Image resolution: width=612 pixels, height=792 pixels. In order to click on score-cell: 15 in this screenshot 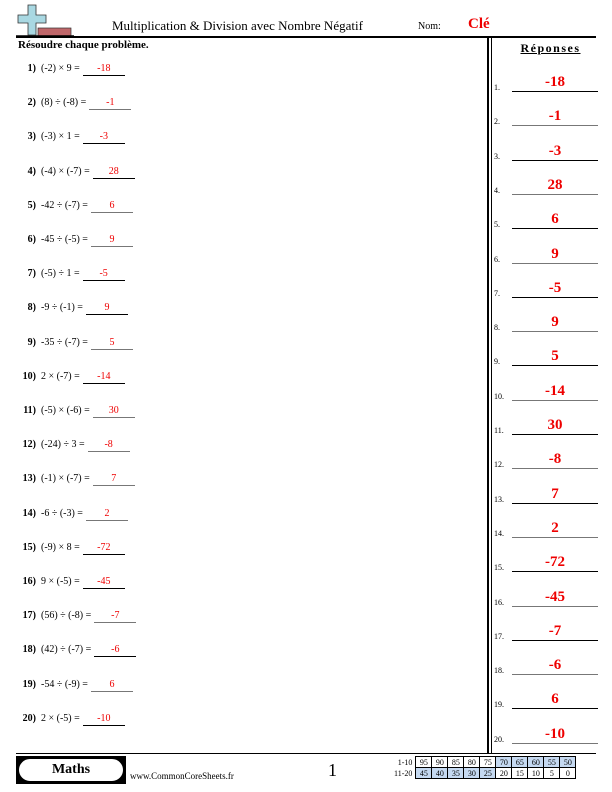, I will do `click(520, 773)`.